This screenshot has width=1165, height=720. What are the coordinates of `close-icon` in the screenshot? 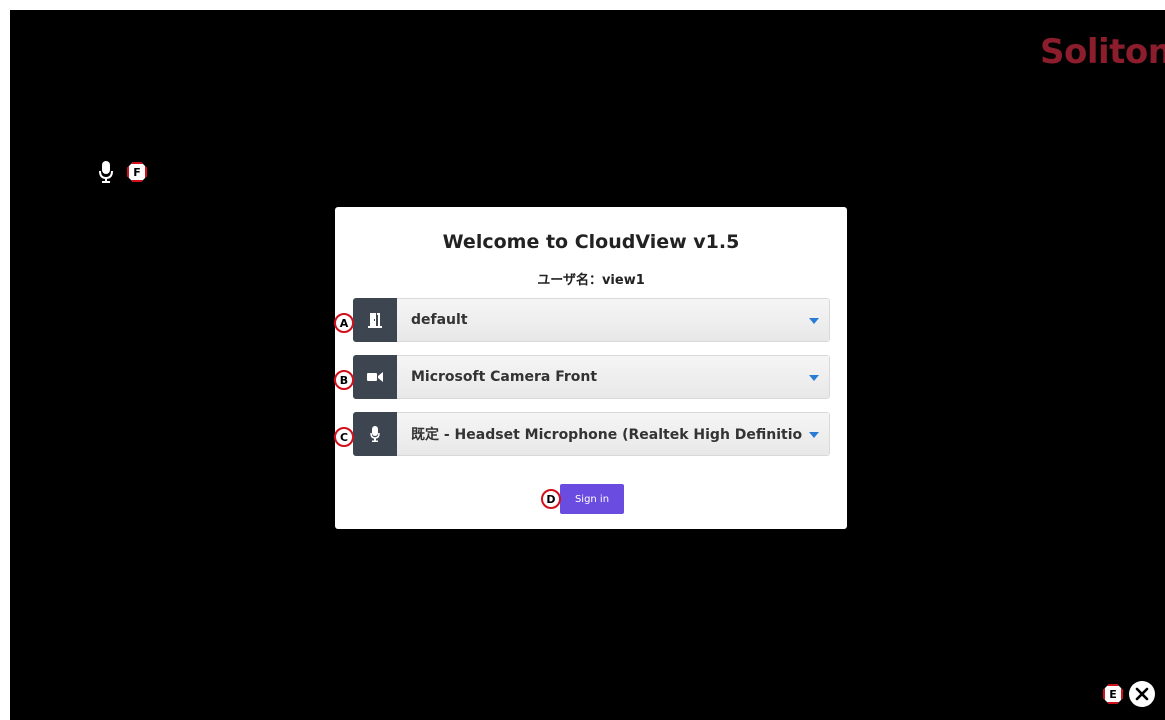 It's located at (1142, 694).